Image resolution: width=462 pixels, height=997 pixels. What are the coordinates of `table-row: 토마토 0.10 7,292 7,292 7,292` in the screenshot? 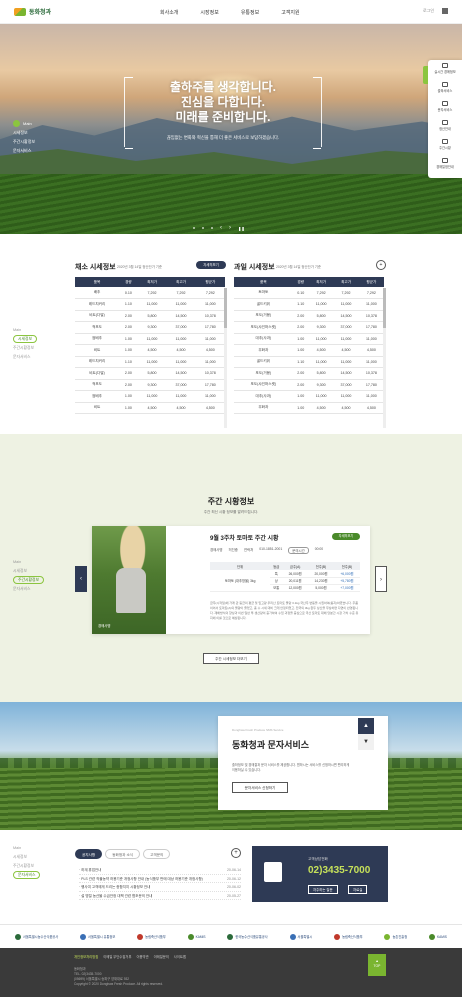 It's located at (309, 293).